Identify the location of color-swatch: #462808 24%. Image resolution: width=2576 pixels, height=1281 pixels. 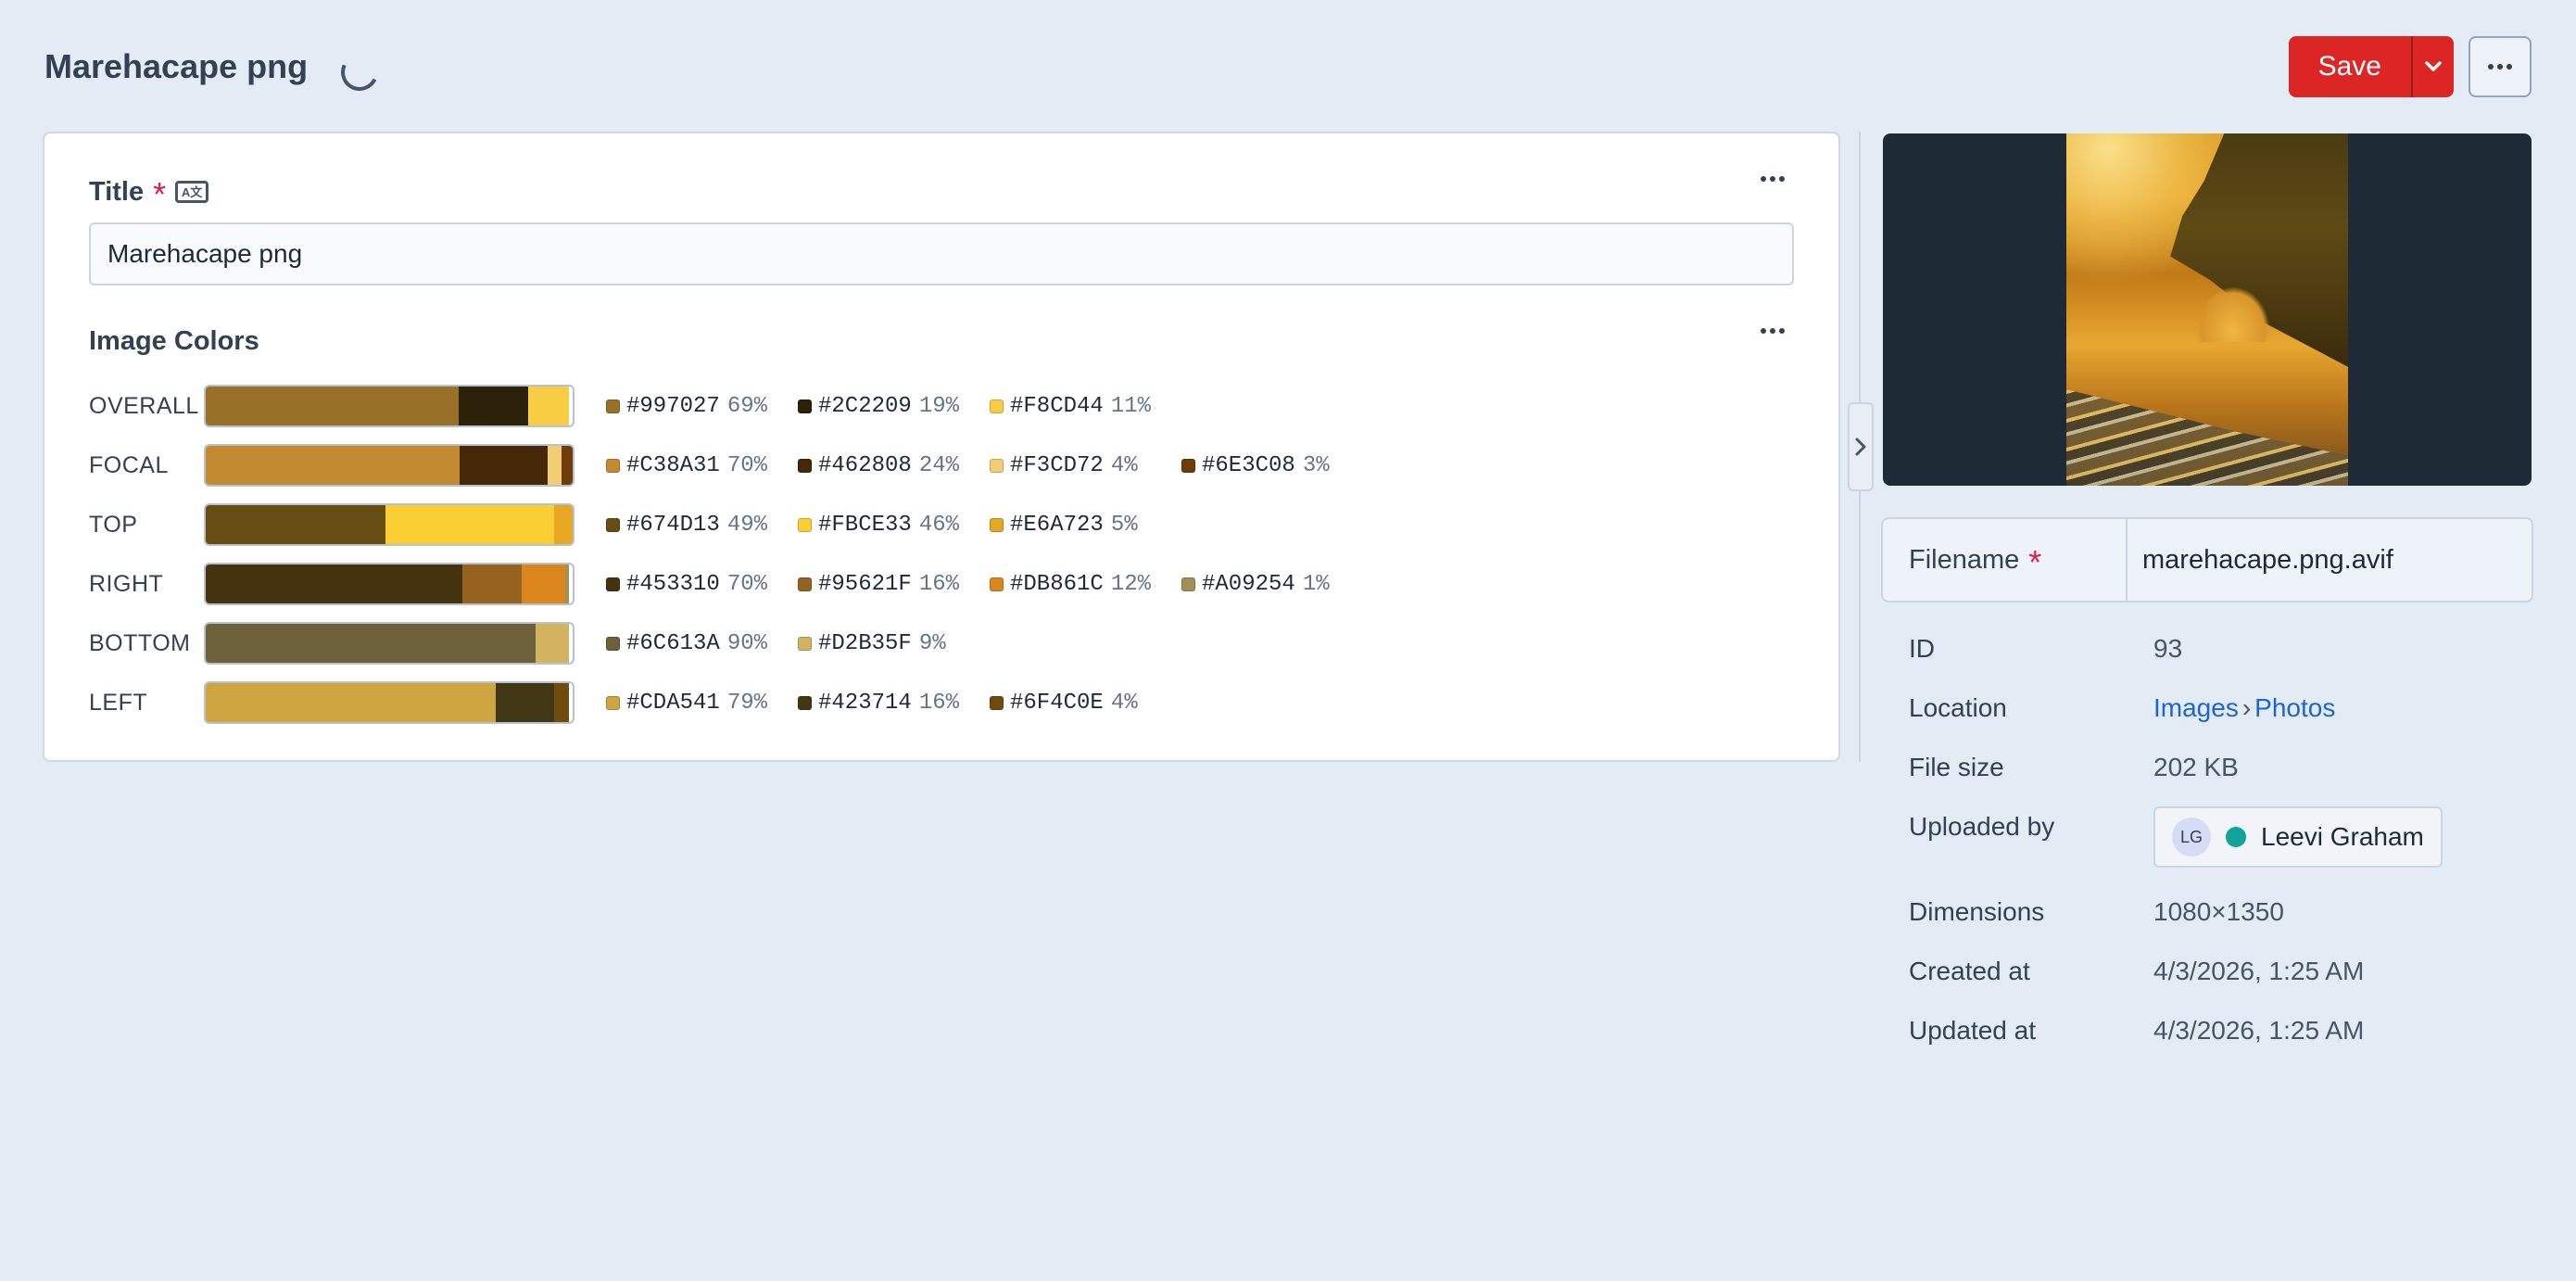
(894, 466).